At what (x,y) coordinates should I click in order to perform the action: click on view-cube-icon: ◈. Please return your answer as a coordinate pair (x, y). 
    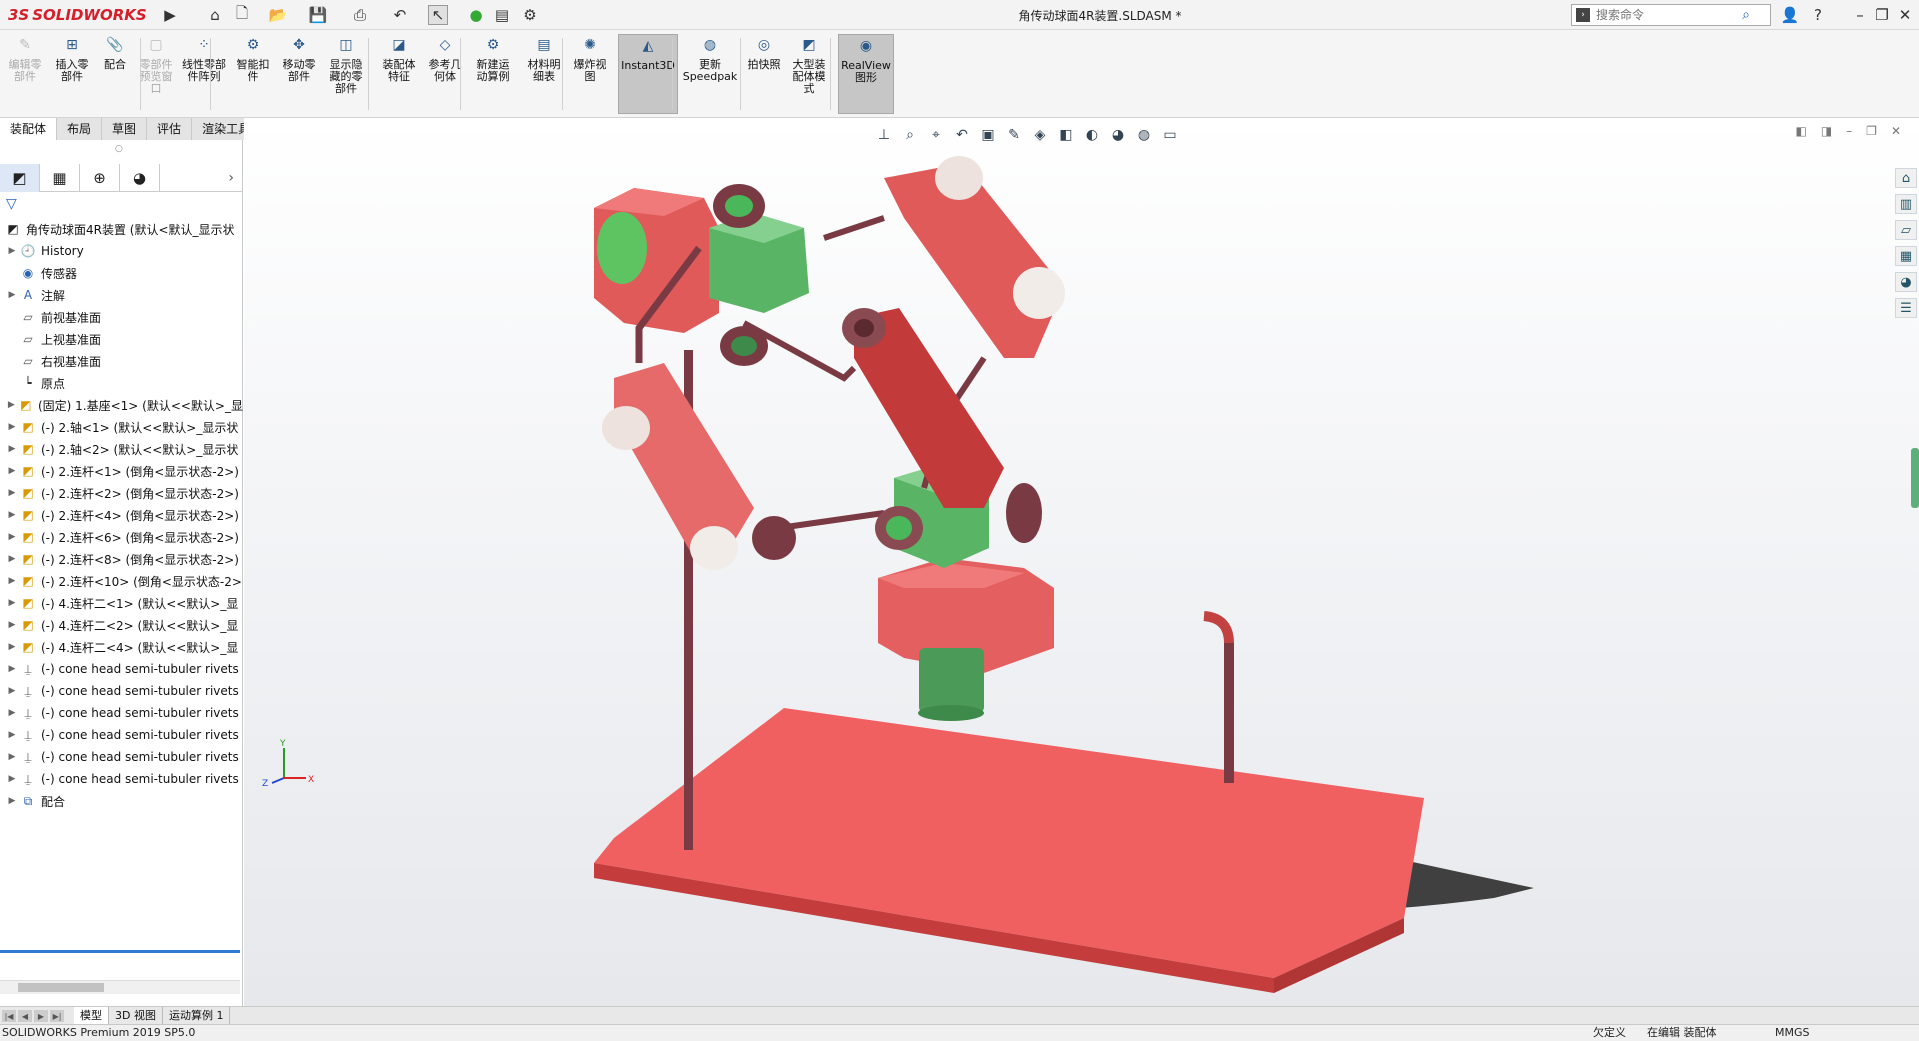
    Looking at the image, I should click on (1040, 135).